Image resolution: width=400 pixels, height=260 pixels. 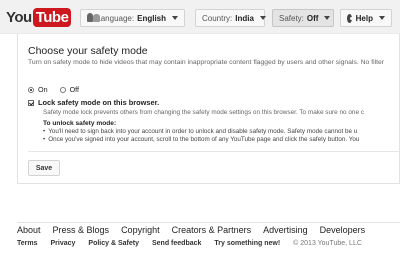 I want to click on lock-safety-label: Lock safety mode on this browser., so click(x=98, y=102).